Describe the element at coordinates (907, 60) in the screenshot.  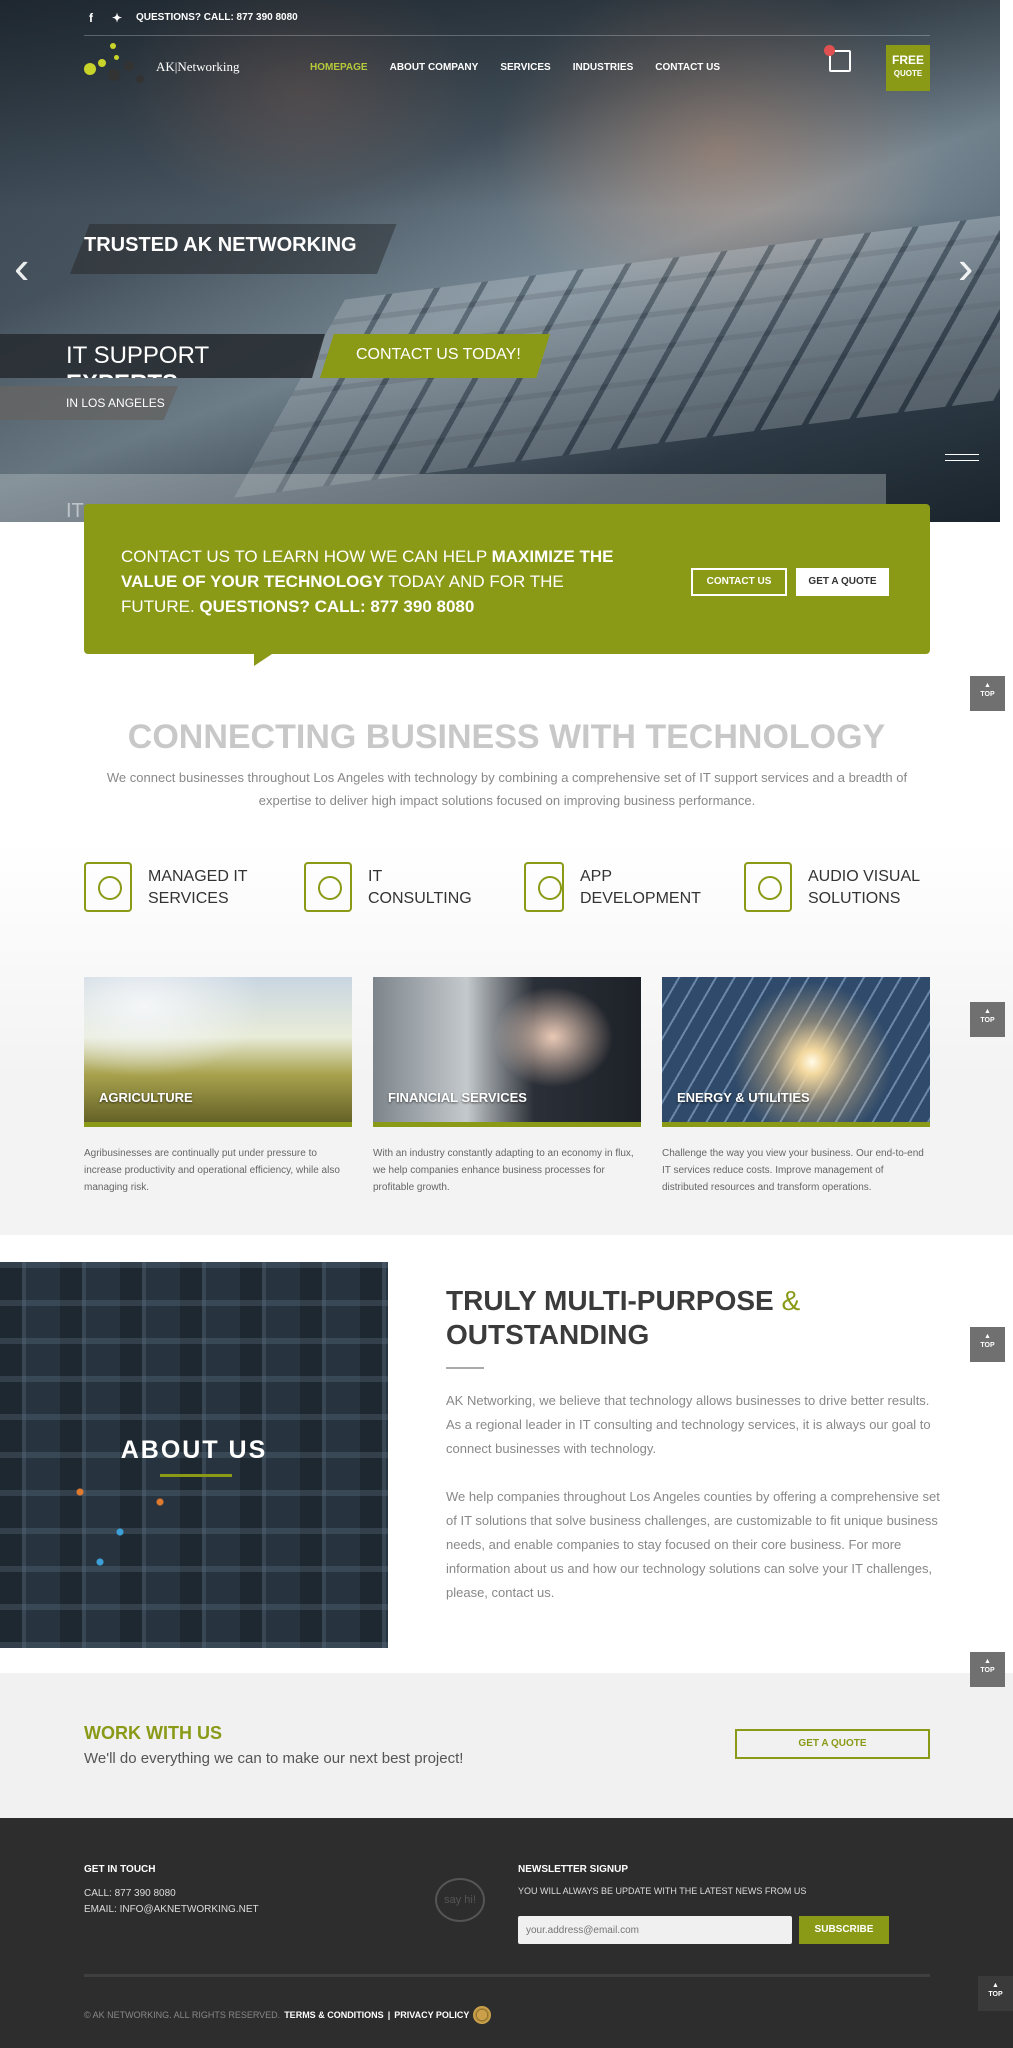
I see `free-quote-line1: FREE` at that location.